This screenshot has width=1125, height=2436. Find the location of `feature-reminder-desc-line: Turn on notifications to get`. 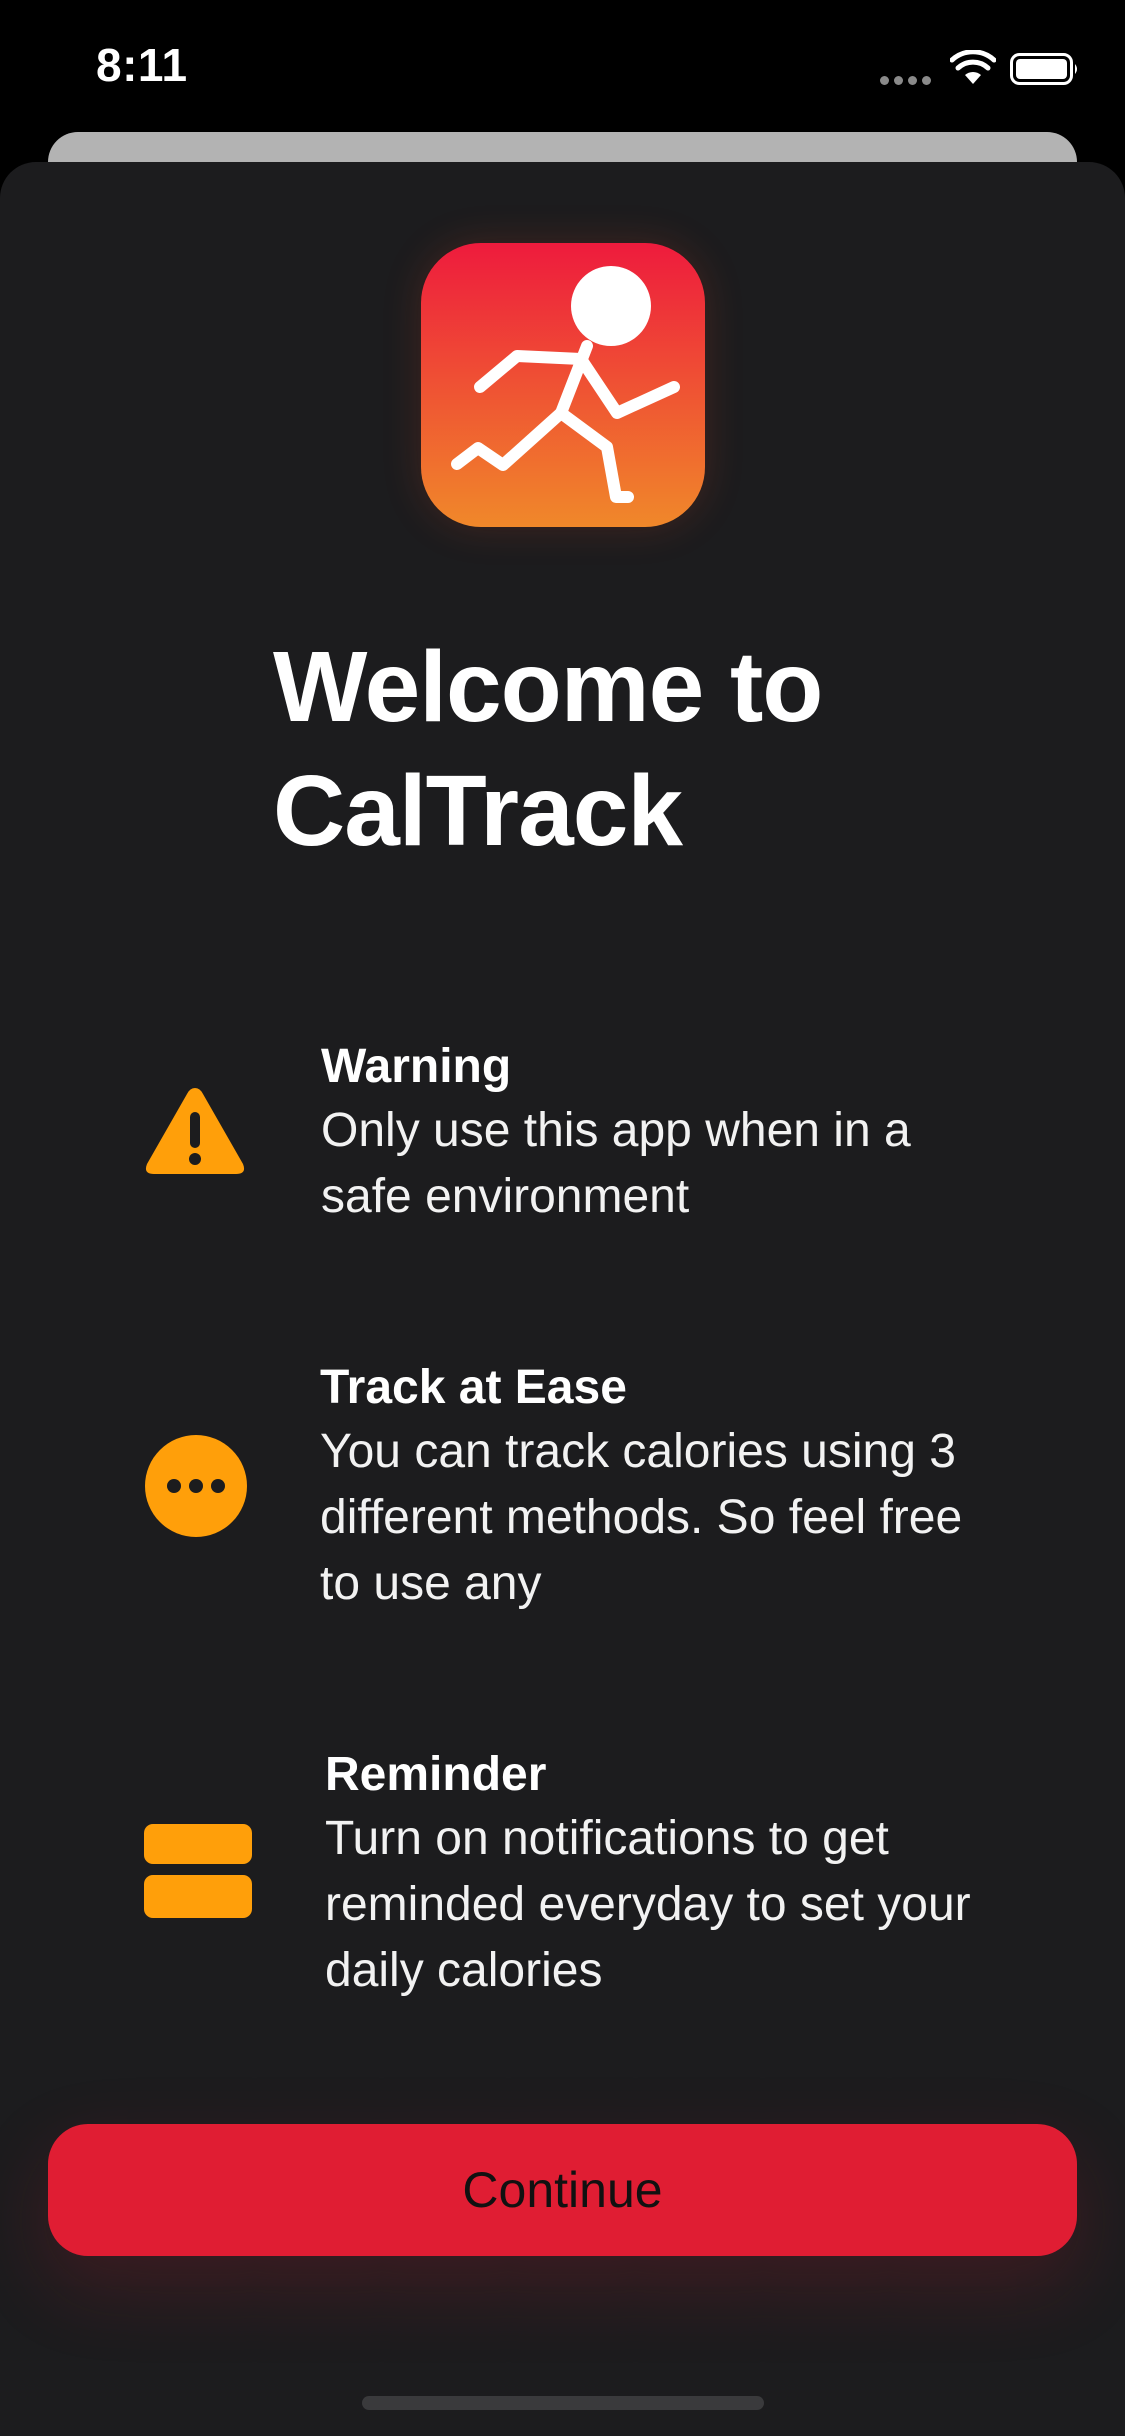

feature-reminder-desc-line: Turn on notifications to get is located at coordinates (607, 1838).